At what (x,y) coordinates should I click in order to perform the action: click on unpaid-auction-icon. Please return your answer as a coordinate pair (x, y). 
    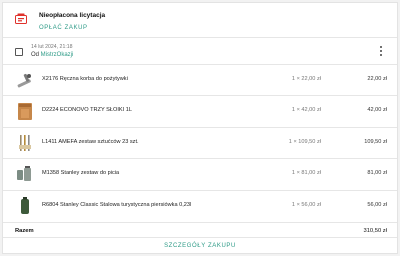
    Looking at the image, I should click on (21, 18).